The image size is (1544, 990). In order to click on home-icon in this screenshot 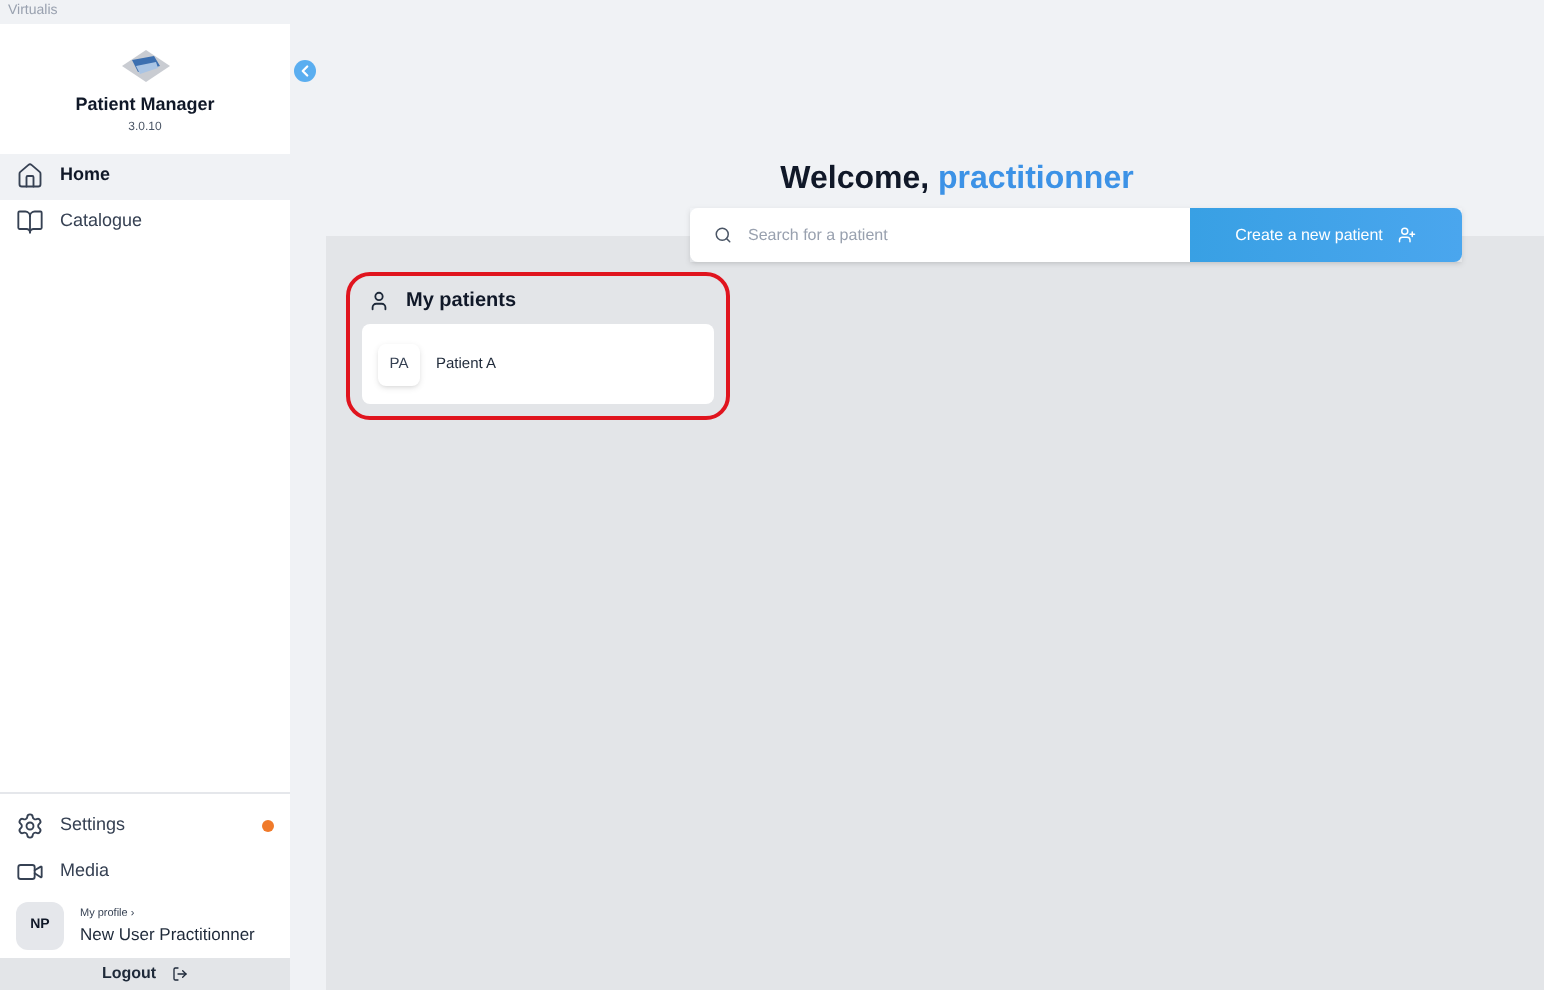, I will do `click(30, 176)`.